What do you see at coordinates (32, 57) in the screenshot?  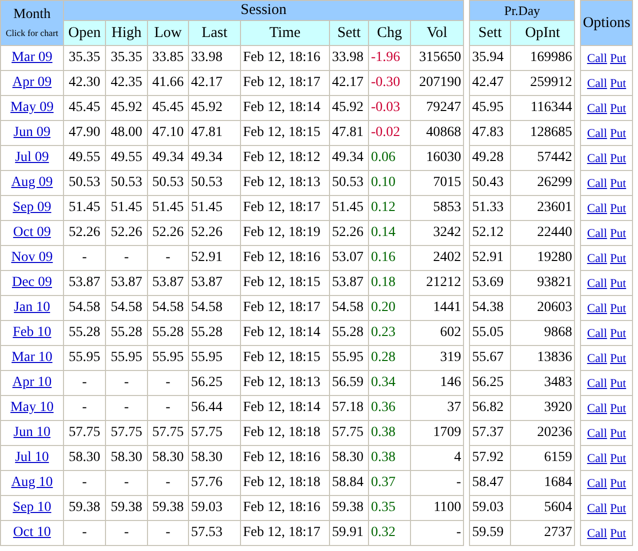 I see `month-link: Mar 09` at bounding box center [32, 57].